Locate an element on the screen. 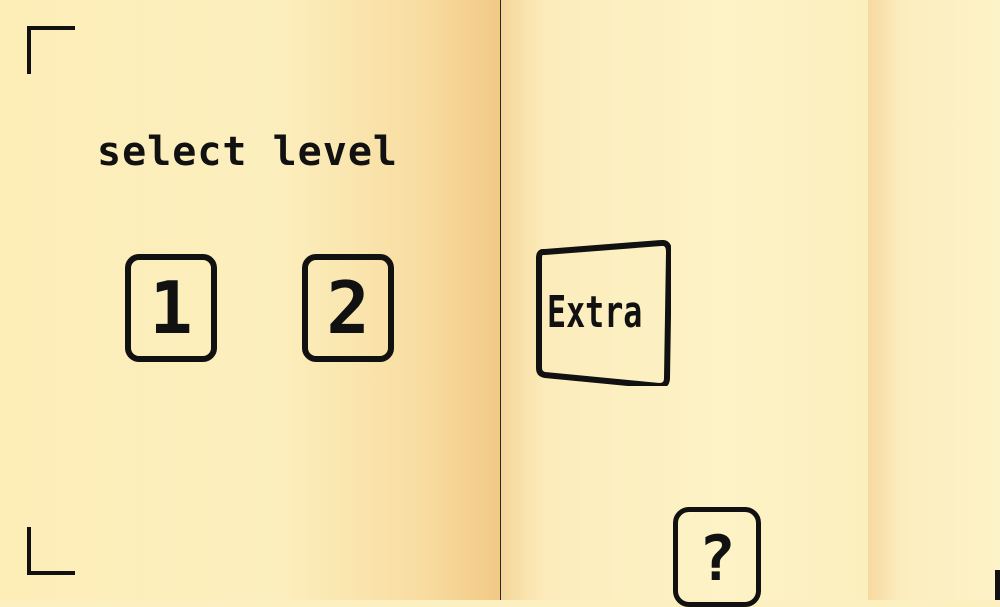  frame-corner-bottom-right is located at coordinates (997, 585).